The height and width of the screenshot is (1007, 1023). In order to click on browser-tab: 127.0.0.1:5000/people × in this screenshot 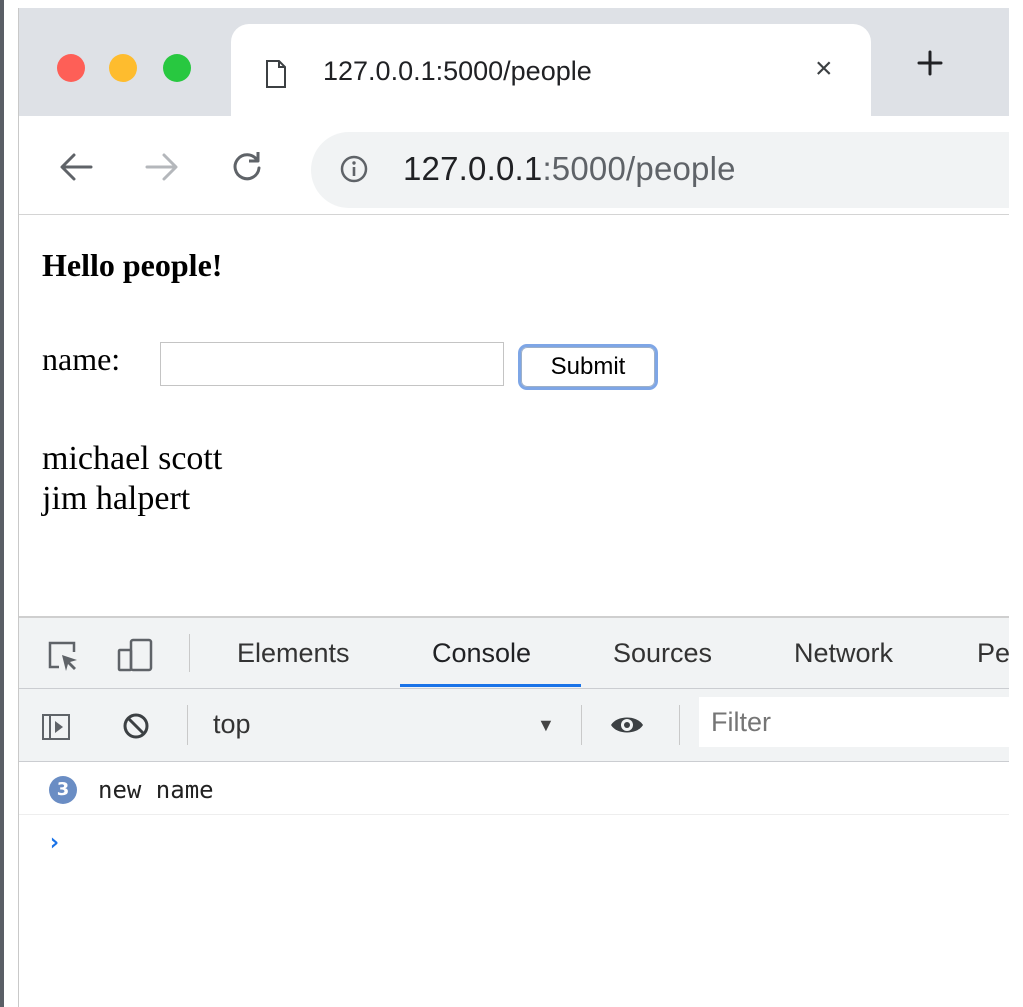, I will do `click(551, 70)`.